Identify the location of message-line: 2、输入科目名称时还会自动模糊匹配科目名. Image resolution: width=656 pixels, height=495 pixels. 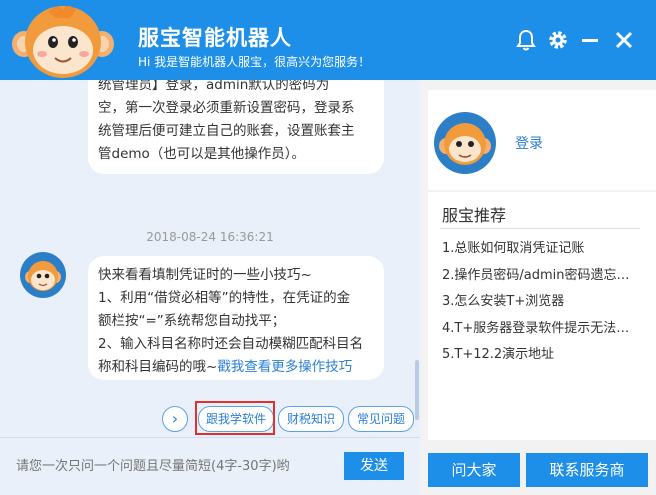
(231, 344).